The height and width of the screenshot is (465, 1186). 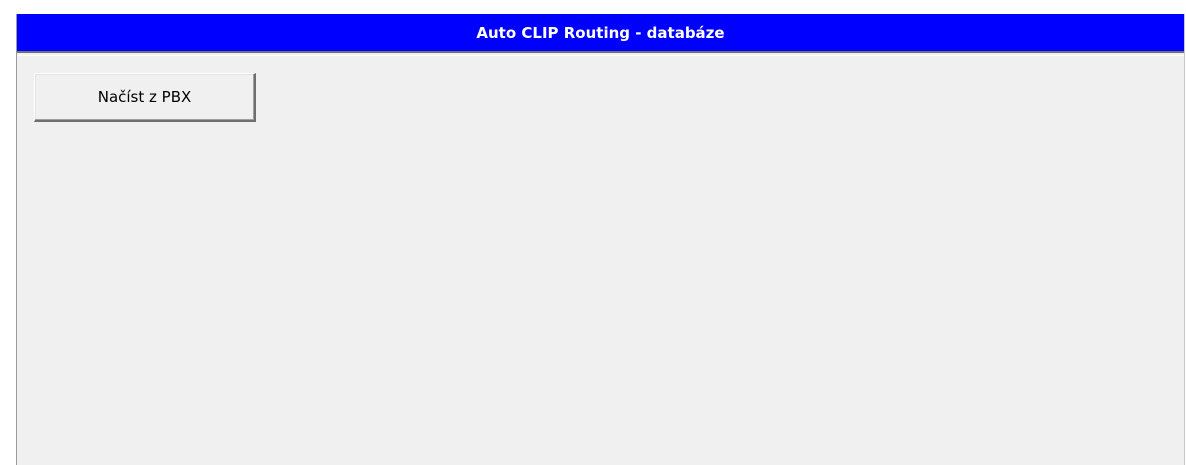 What do you see at coordinates (145, 97) in the screenshot?
I see `load-from-pbx-button: Načíst z PBX` at bounding box center [145, 97].